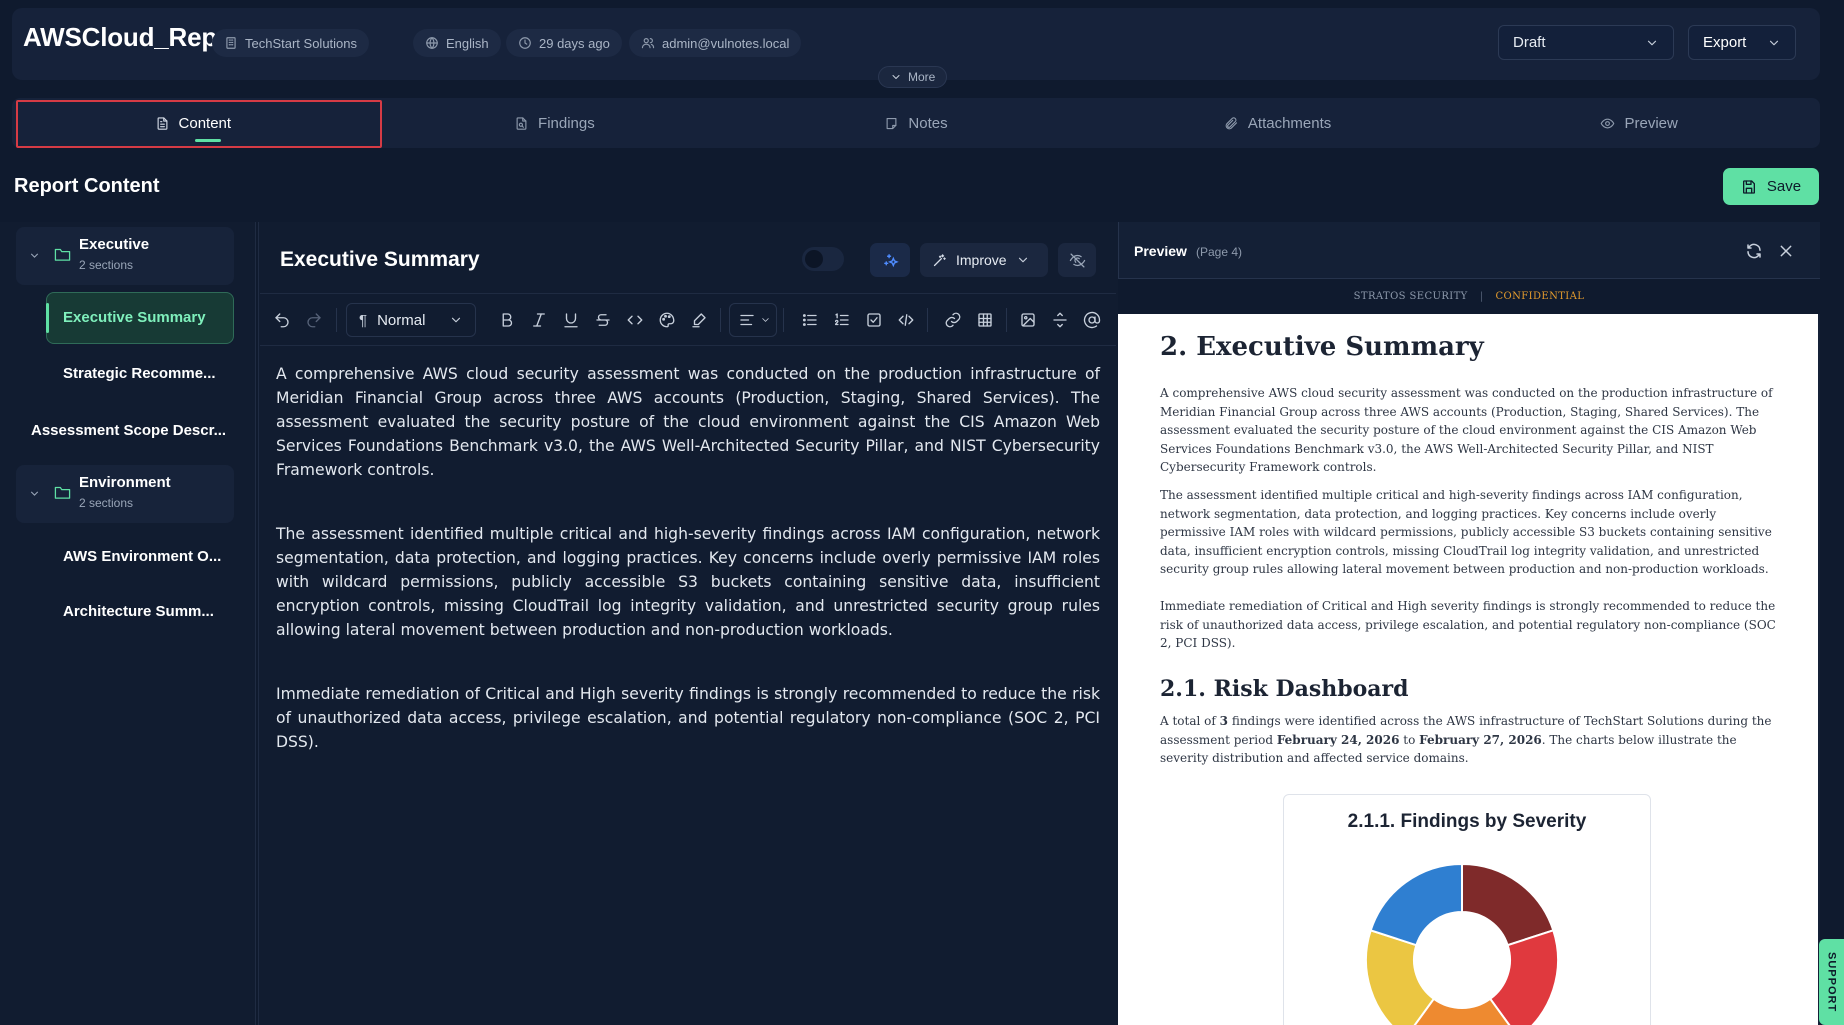 Image resolution: width=1844 pixels, height=1025 pixels. Describe the element at coordinates (1529, 42) in the screenshot. I see `status-value: Draft` at that location.